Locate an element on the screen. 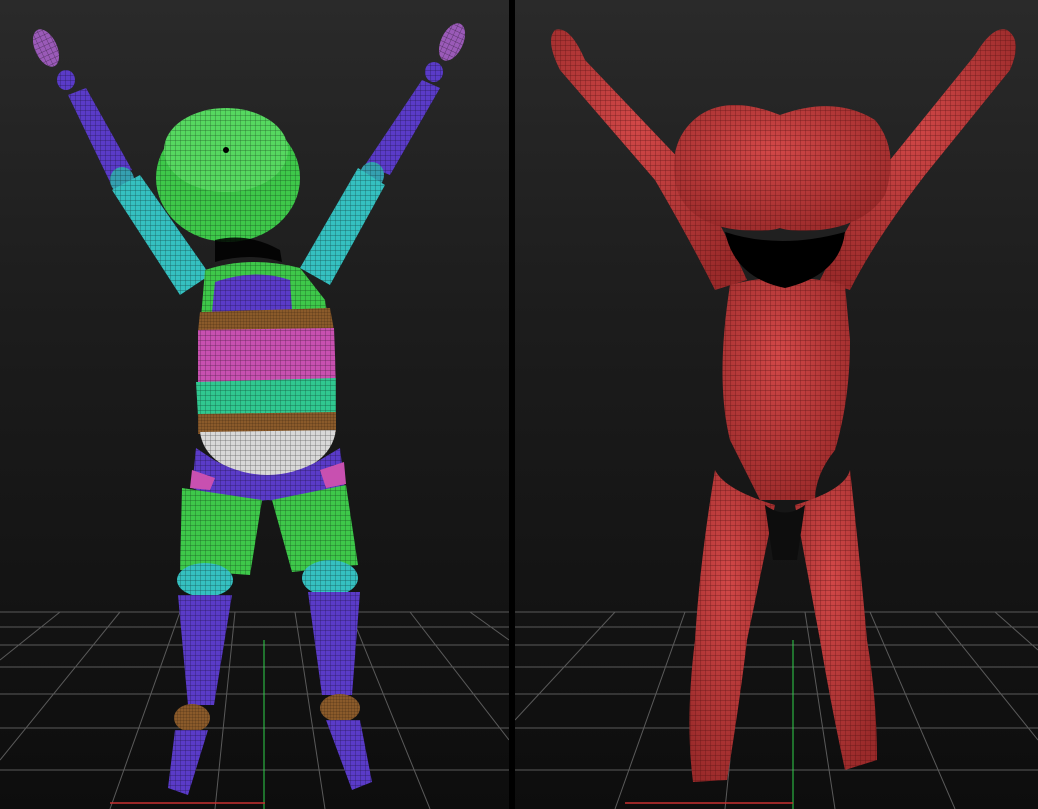  floor-grid is located at coordinates (254, 710).